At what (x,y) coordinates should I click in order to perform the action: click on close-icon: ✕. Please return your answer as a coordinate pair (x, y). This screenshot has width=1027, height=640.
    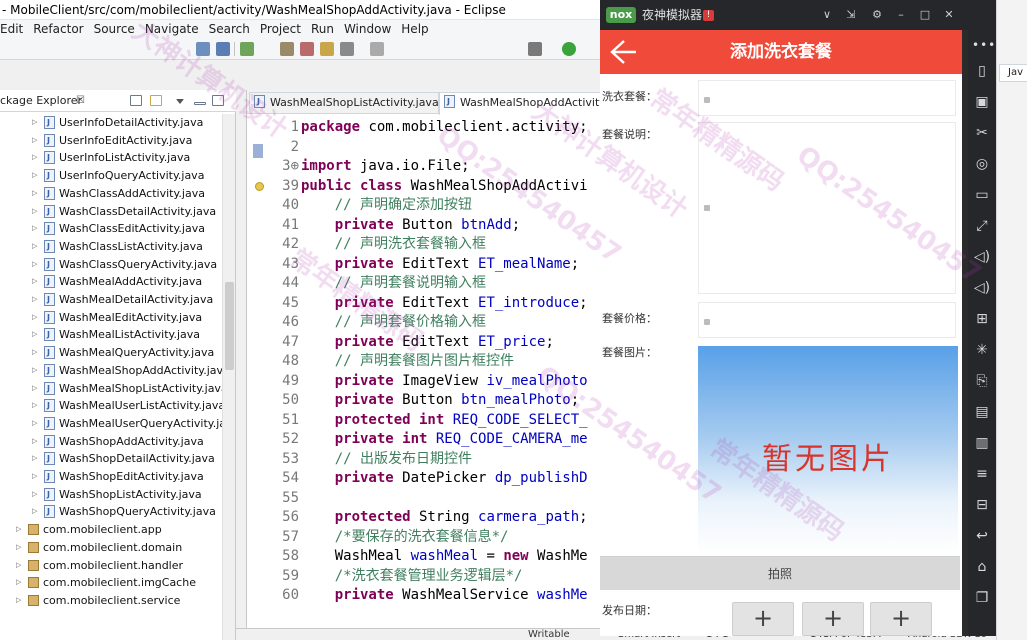
    Looking at the image, I should click on (949, 15).